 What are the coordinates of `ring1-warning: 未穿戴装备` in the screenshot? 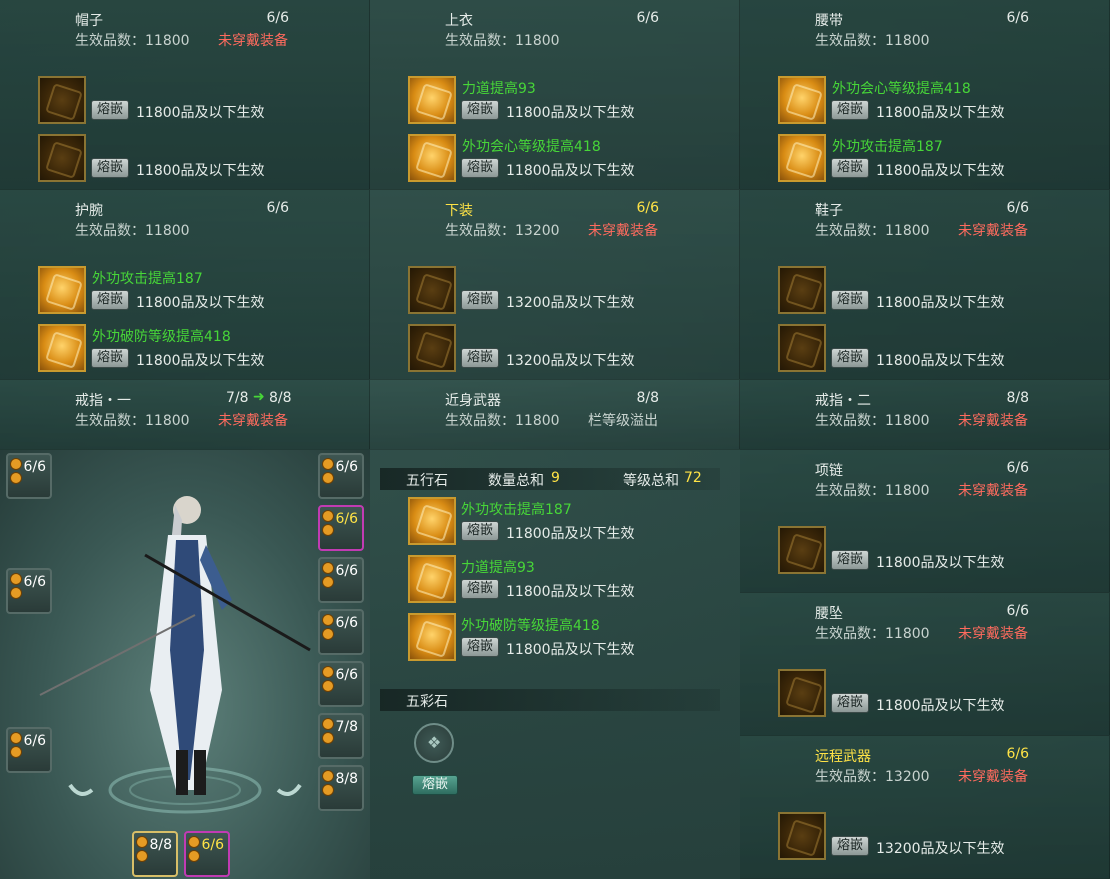 It's located at (253, 421).